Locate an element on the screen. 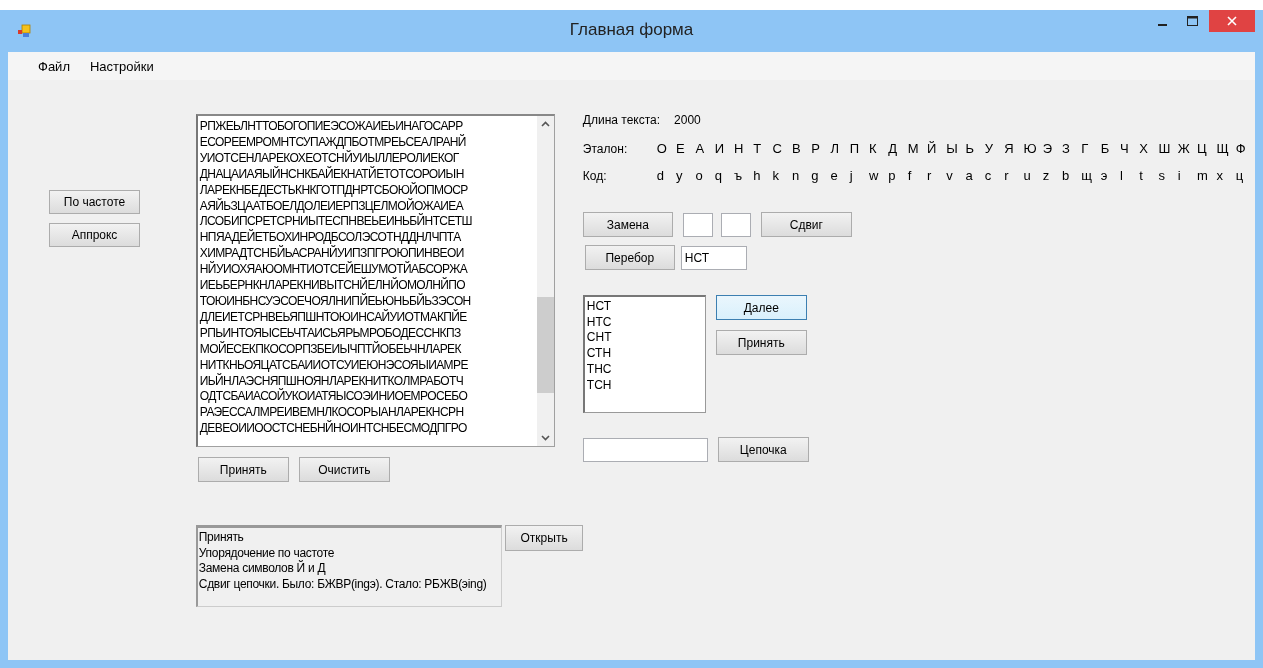  etalon-label: Эталон: is located at coordinates (605, 148).